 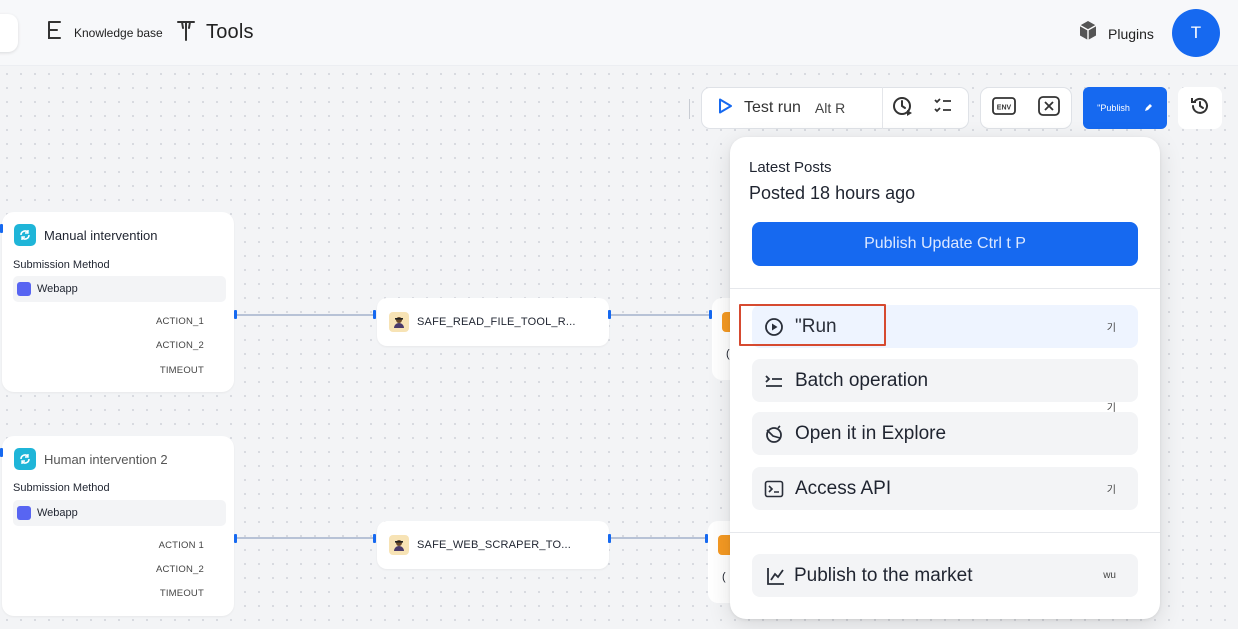 I want to click on menu-item-label: Open it in Explore, so click(x=871, y=433).